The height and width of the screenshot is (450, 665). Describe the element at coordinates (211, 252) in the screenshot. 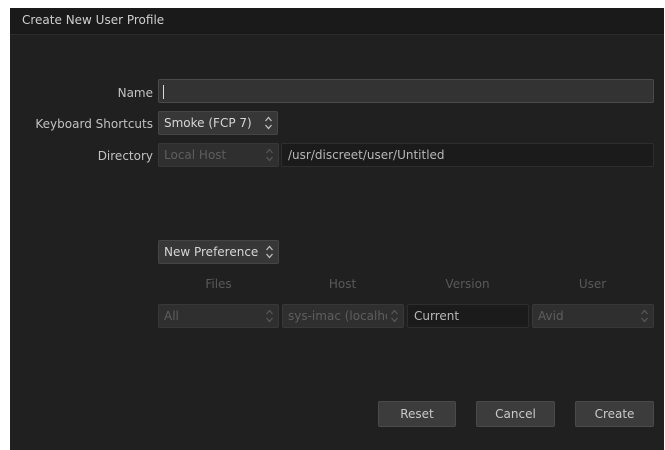

I see `preferences-source-value: New Preferences` at that location.